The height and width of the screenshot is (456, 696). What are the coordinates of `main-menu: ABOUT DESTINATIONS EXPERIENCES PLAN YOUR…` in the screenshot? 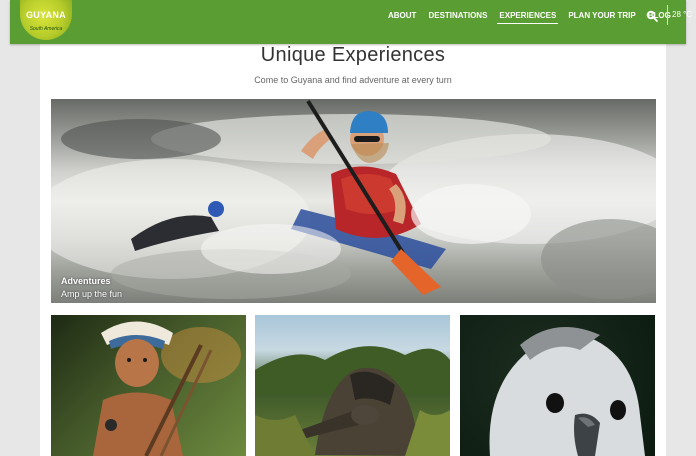 It's located at (533, 15).